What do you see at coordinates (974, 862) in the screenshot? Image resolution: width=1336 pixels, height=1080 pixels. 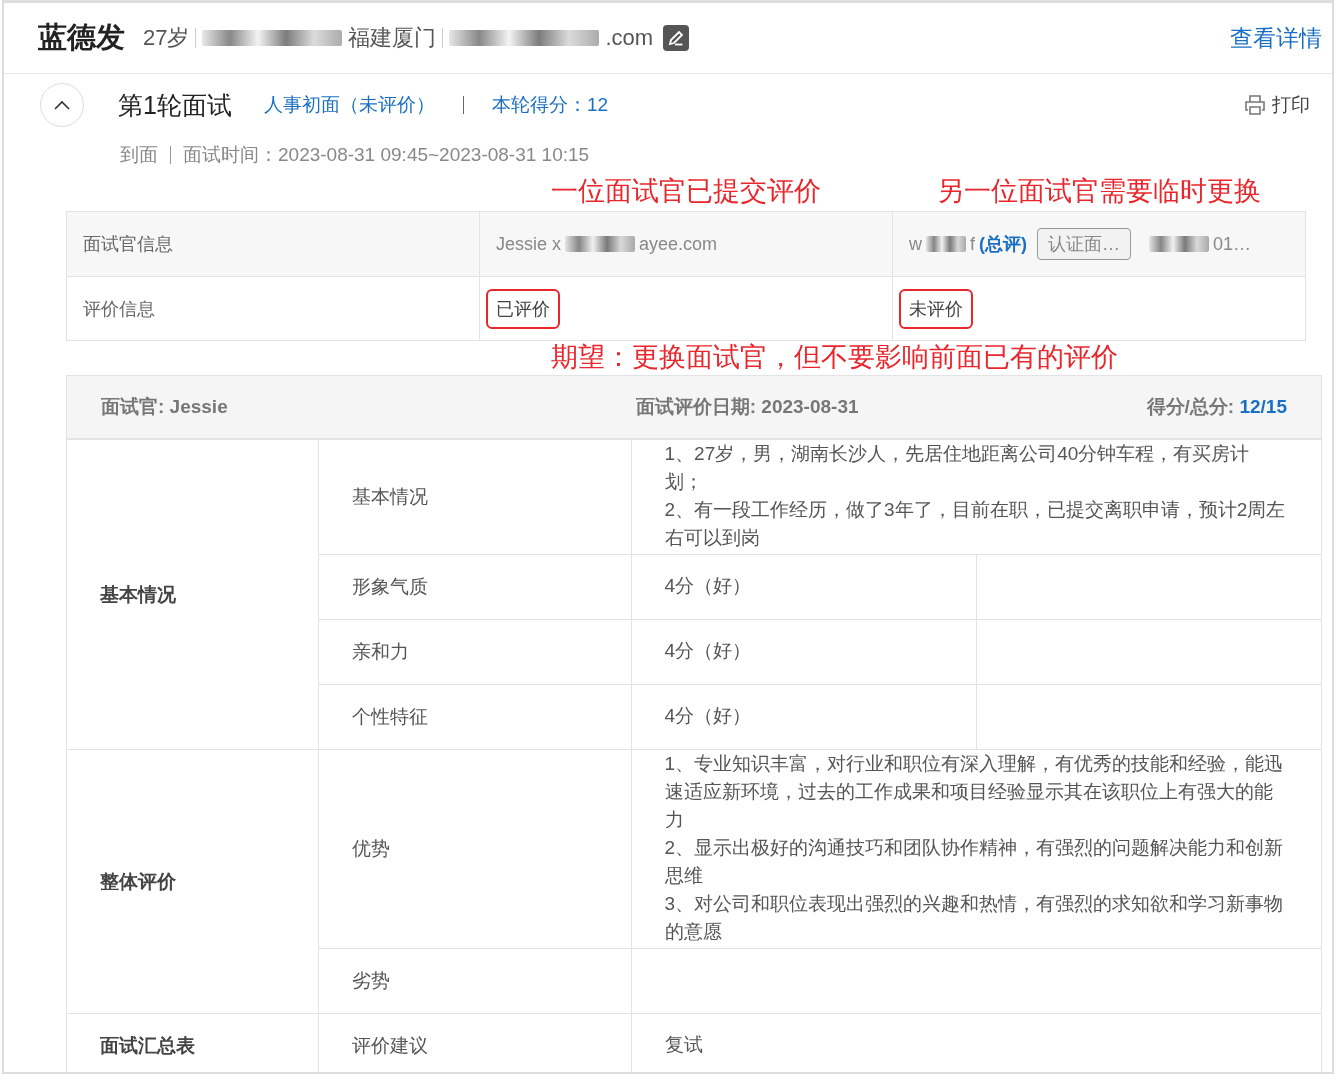 I see `evaluation-text: 2、显示出极好的沟通技巧和团队协作精神，有强烈的问题解决能力和创新思维` at bounding box center [974, 862].